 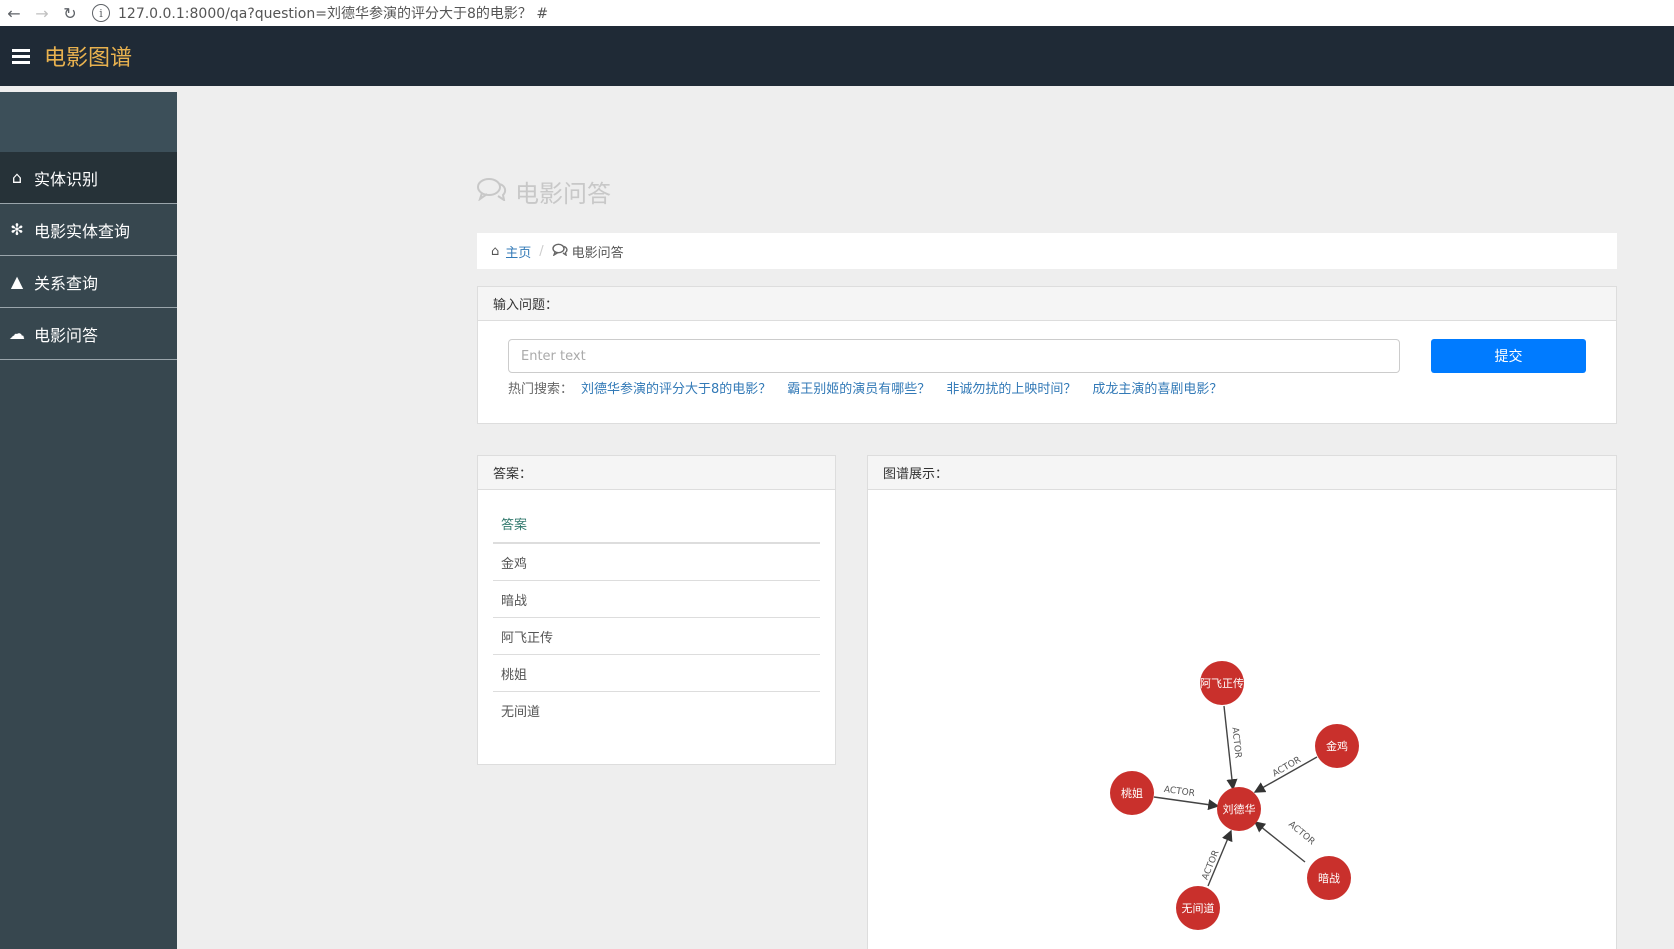 What do you see at coordinates (656, 473) in the screenshot?
I see `answer-panel-heading: 答案：` at bounding box center [656, 473].